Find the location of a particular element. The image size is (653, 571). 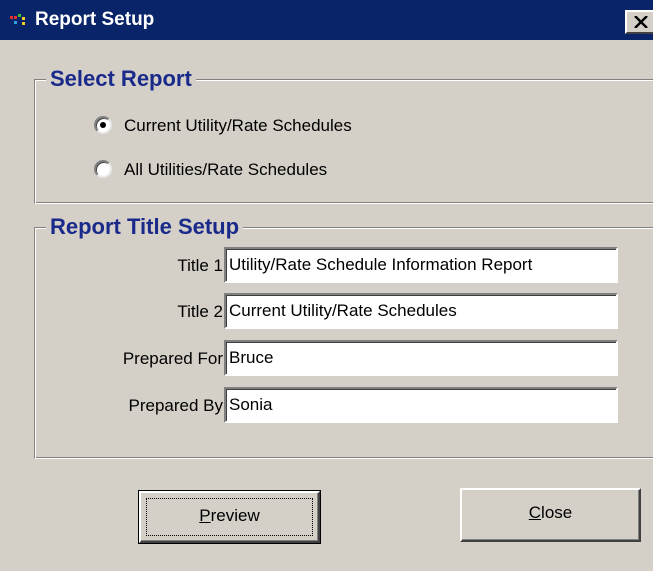

select-report-legend: Select Report is located at coordinates (121, 79).